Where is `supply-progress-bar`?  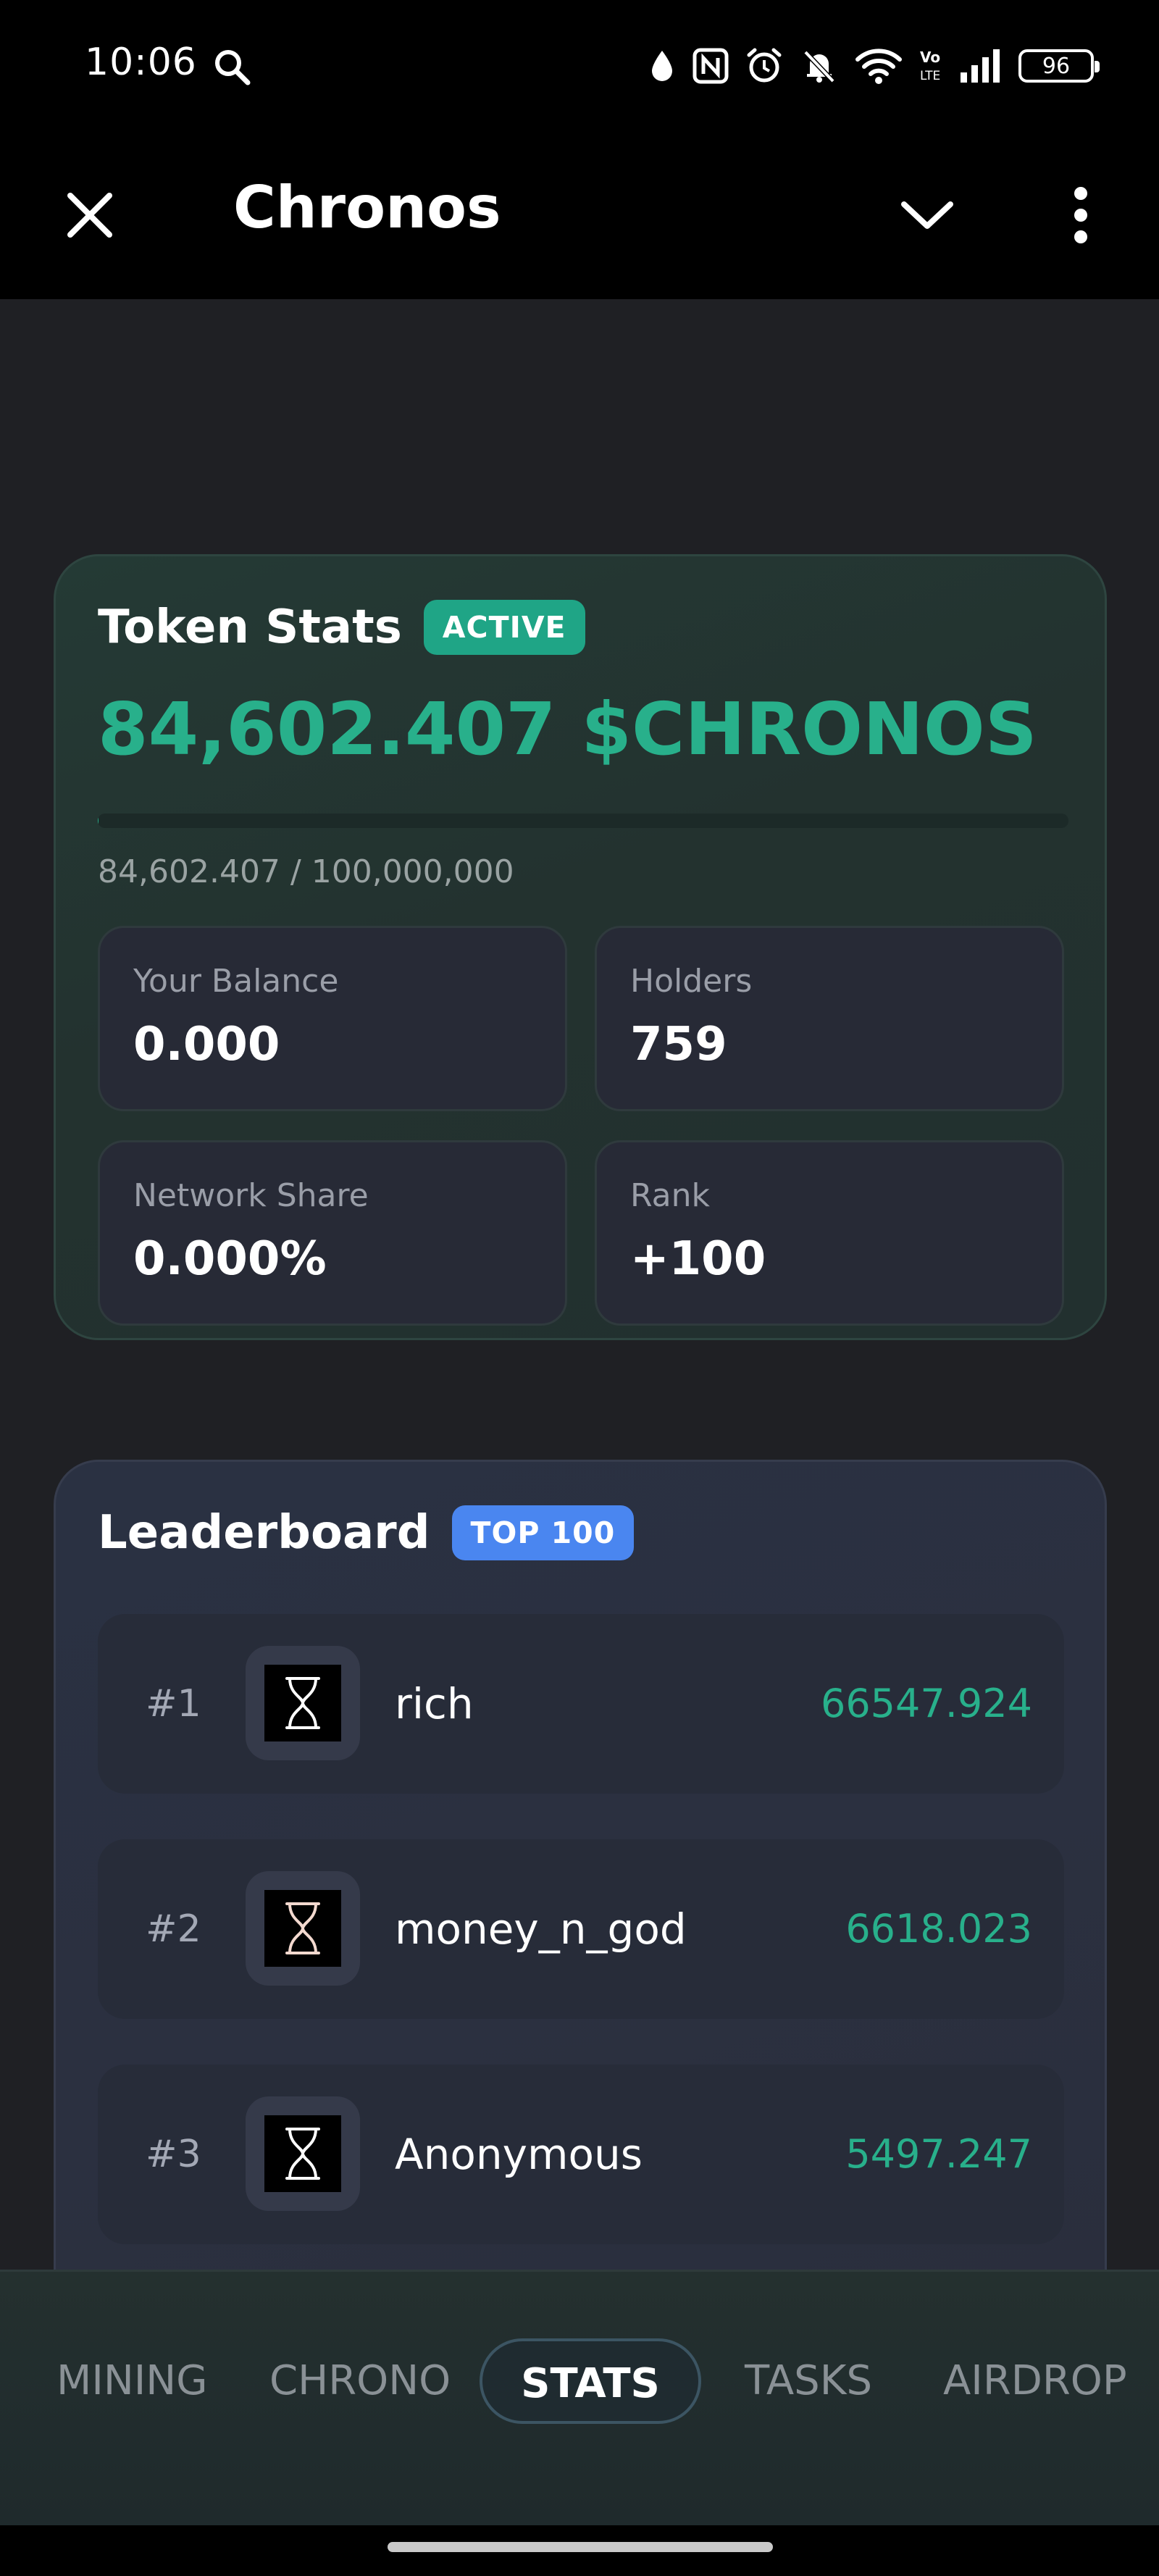
supply-progress-bar is located at coordinates (583, 821).